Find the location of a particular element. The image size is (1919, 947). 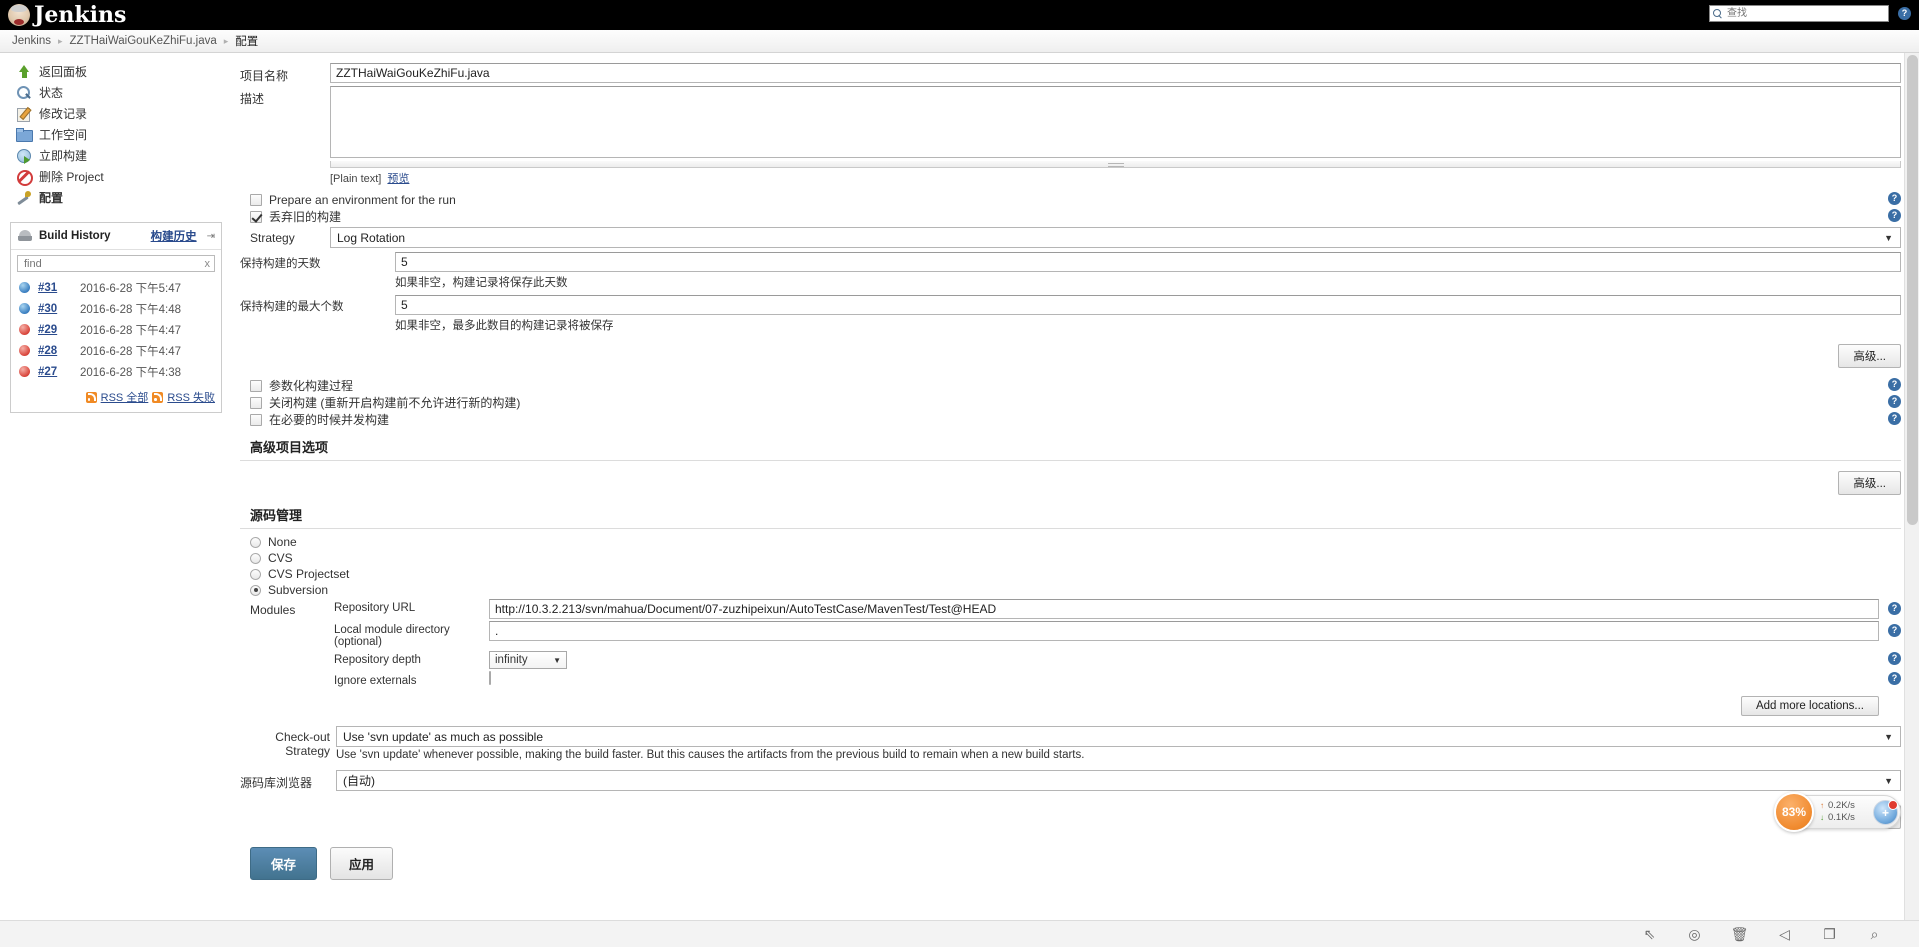

rss-failed-link: RSS 失败 is located at coordinates (191, 397).